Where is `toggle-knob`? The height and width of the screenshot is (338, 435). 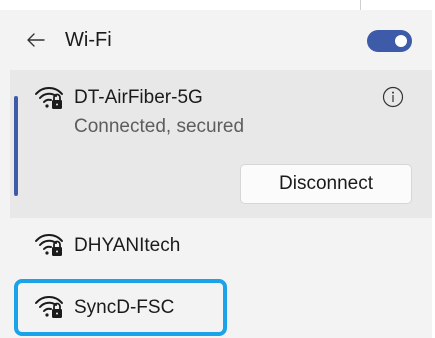
toggle-knob is located at coordinates (401, 41).